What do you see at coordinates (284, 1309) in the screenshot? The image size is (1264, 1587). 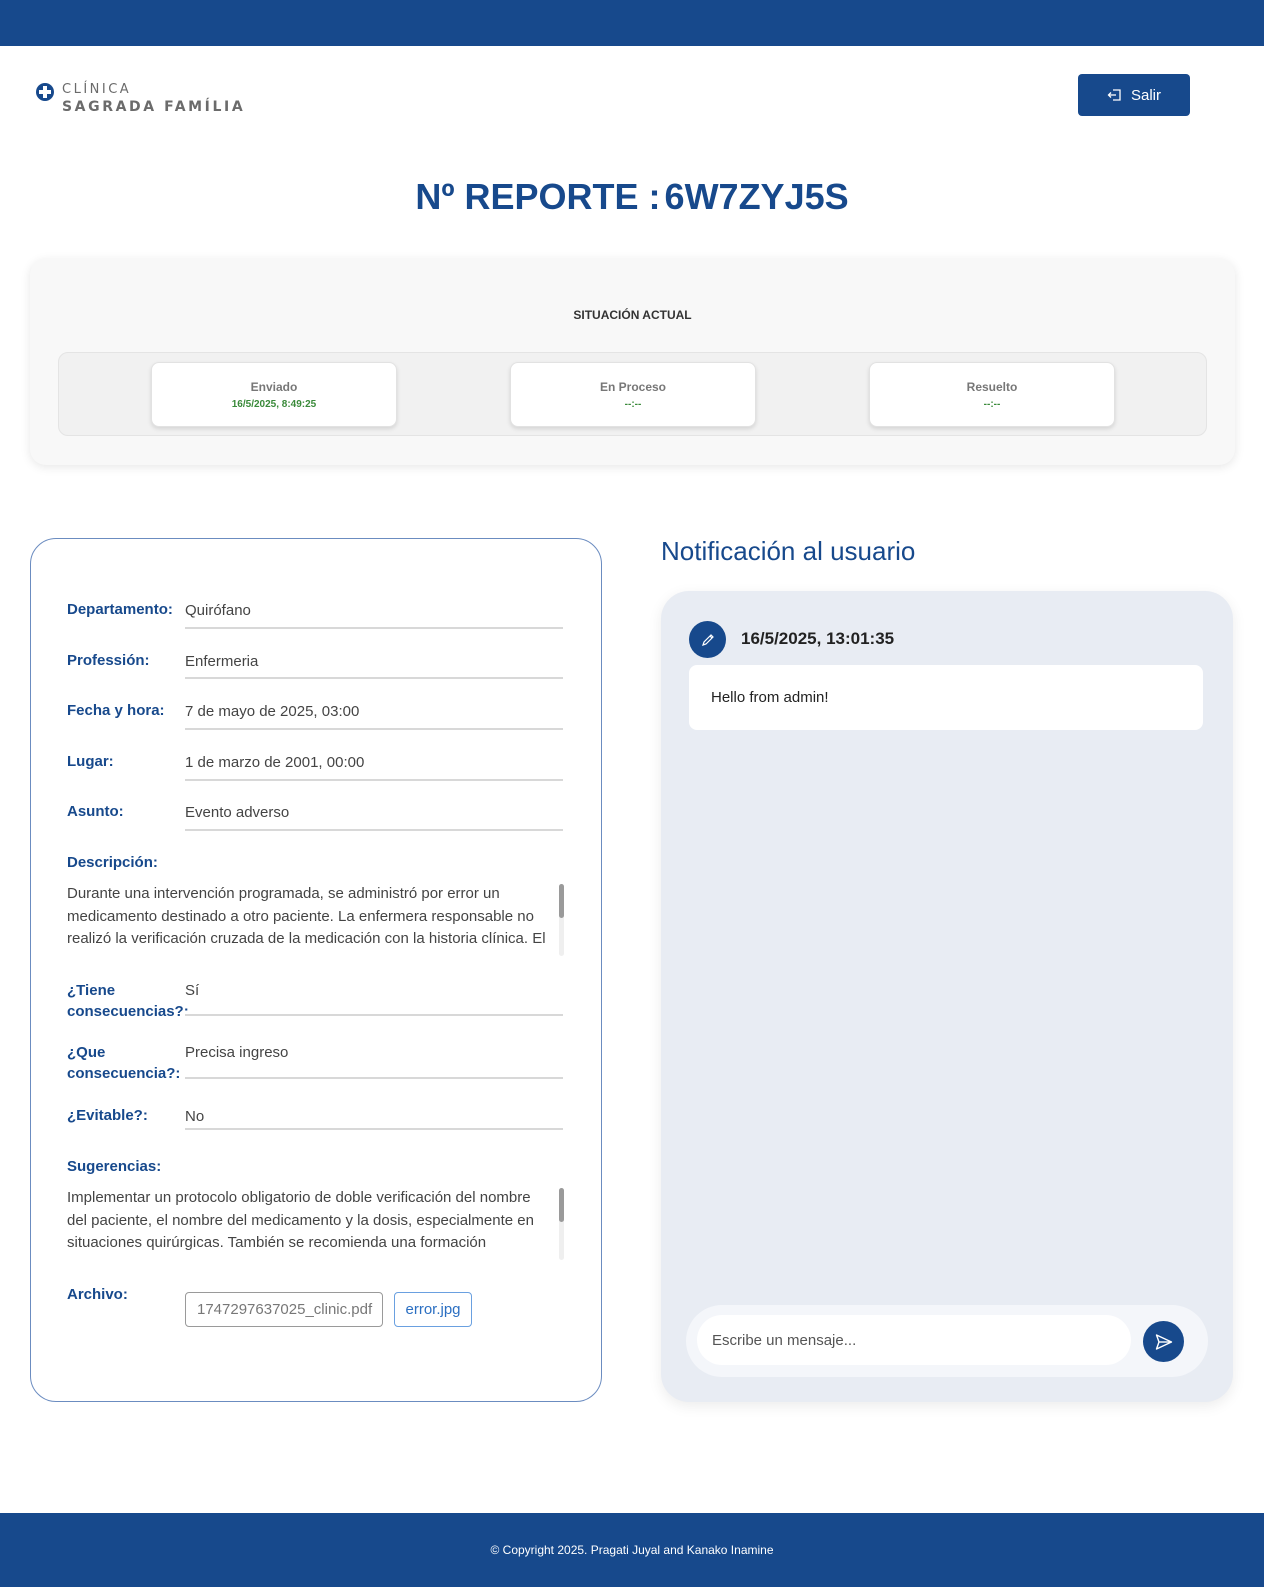 I see `file-name-box: 1747297637025_clinic.pdf` at bounding box center [284, 1309].